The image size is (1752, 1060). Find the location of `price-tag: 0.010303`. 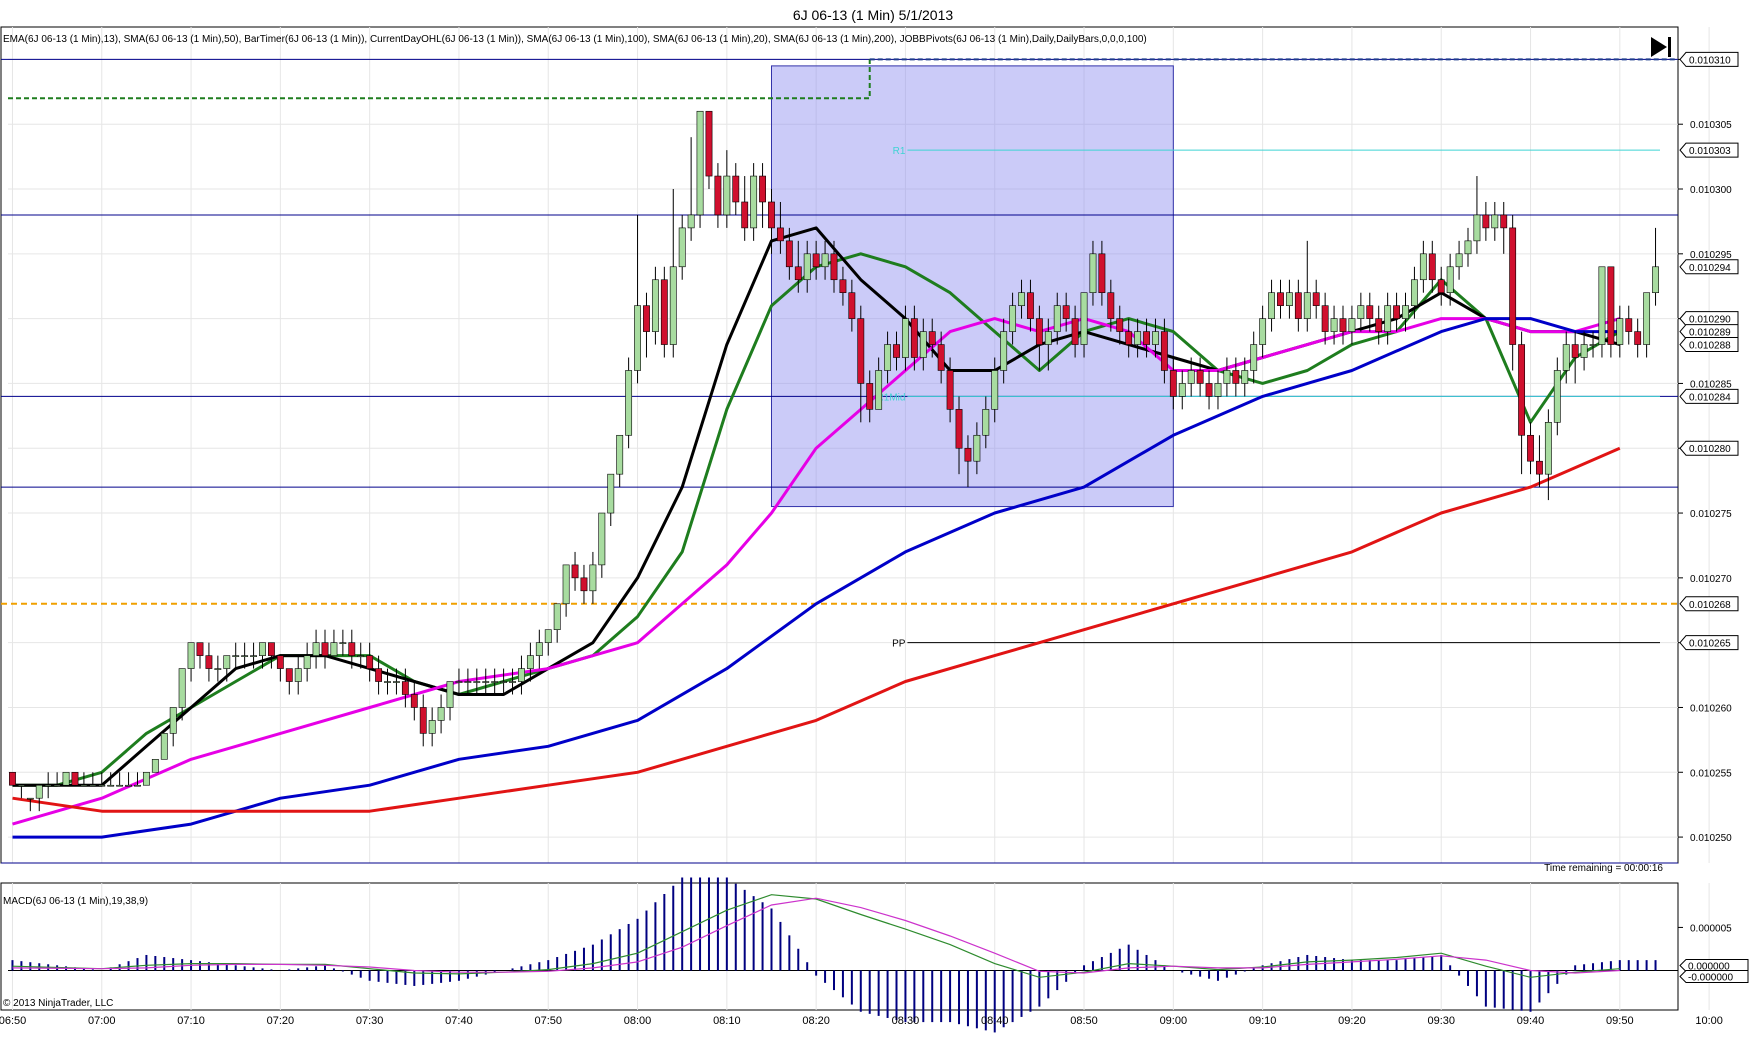

price-tag: 0.010303 is located at coordinates (1709, 150).